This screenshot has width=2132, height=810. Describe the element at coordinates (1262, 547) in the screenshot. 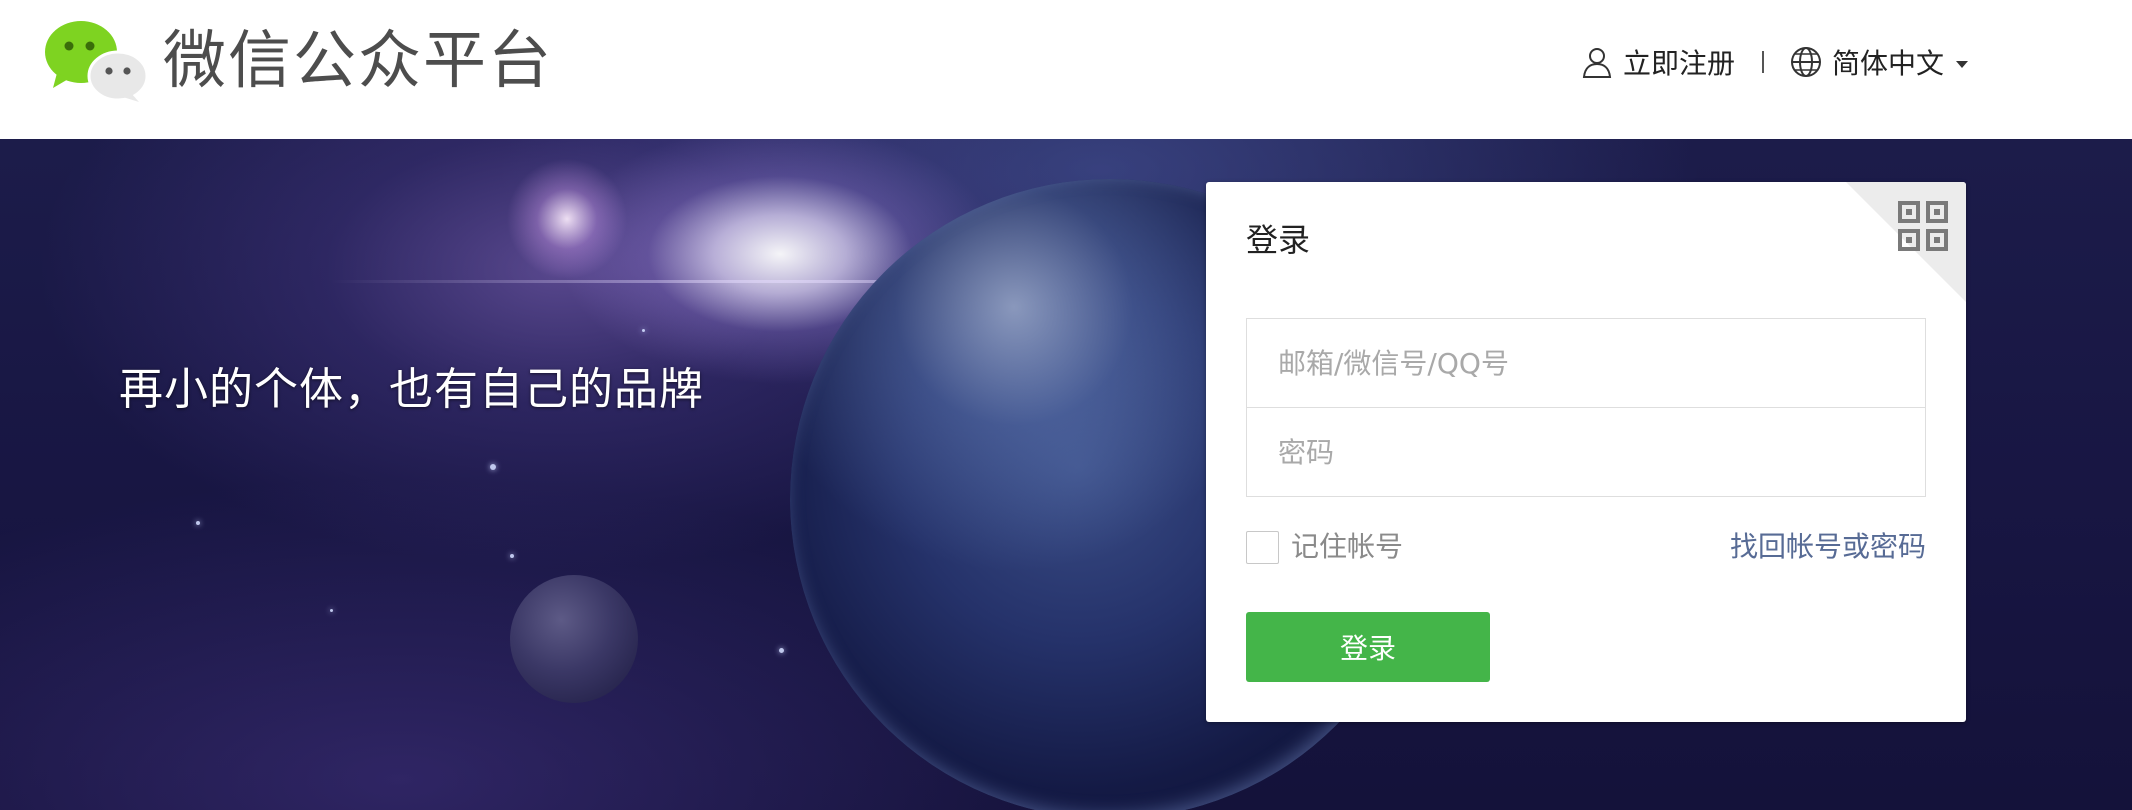

I see `remember-checkbox` at that location.